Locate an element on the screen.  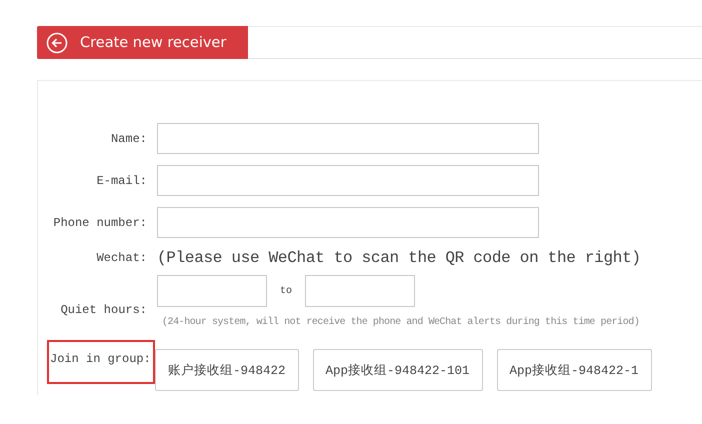
group-button: 账户接收组-948422 is located at coordinates (227, 370).